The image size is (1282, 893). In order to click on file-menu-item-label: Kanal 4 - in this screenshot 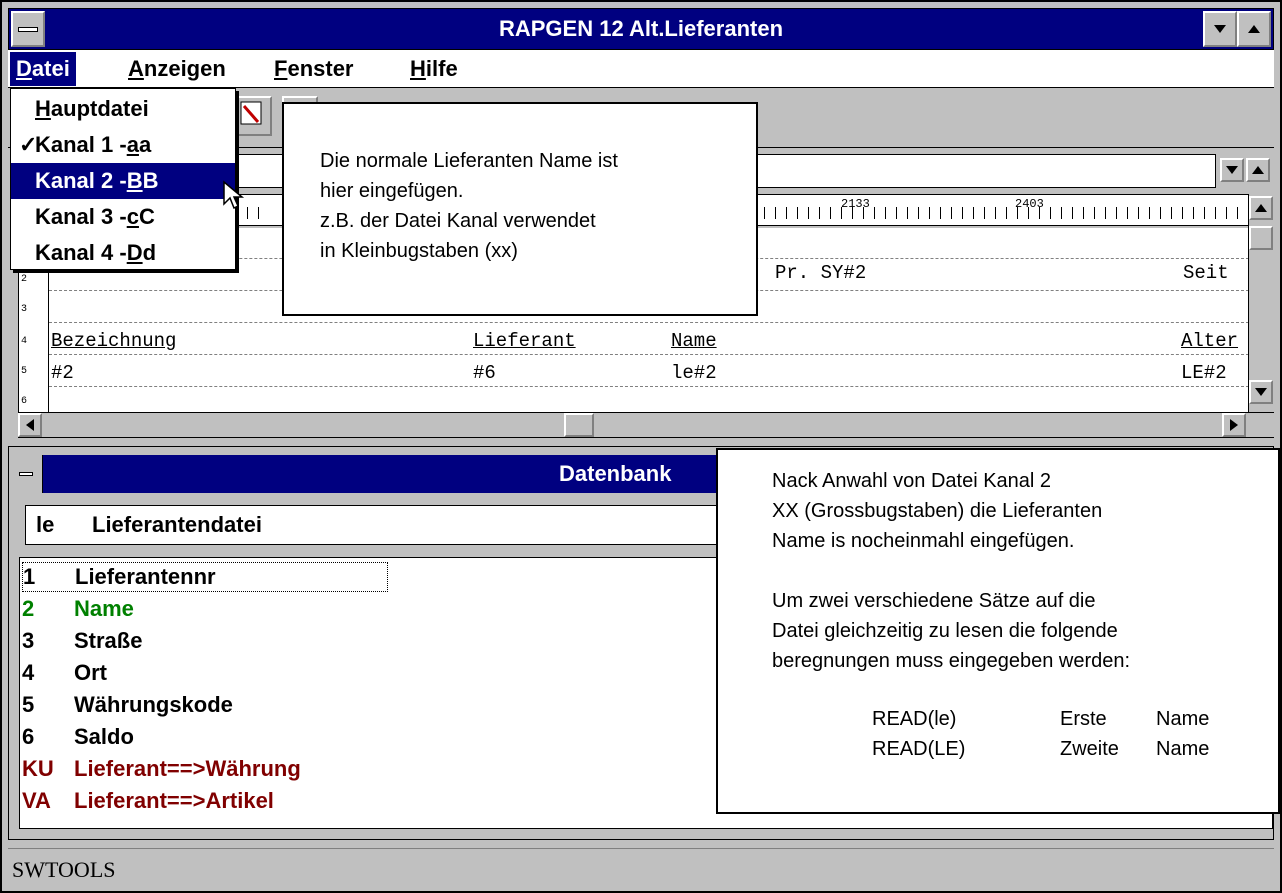, I will do `click(81, 252)`.